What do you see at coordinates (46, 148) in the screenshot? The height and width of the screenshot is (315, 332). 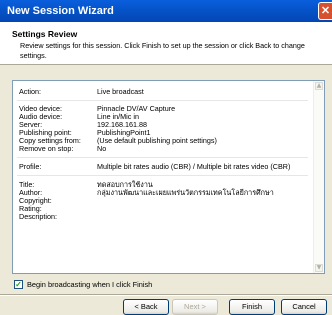 I see `summary-label: Remove on stop:` at bounding box center [46, 148].